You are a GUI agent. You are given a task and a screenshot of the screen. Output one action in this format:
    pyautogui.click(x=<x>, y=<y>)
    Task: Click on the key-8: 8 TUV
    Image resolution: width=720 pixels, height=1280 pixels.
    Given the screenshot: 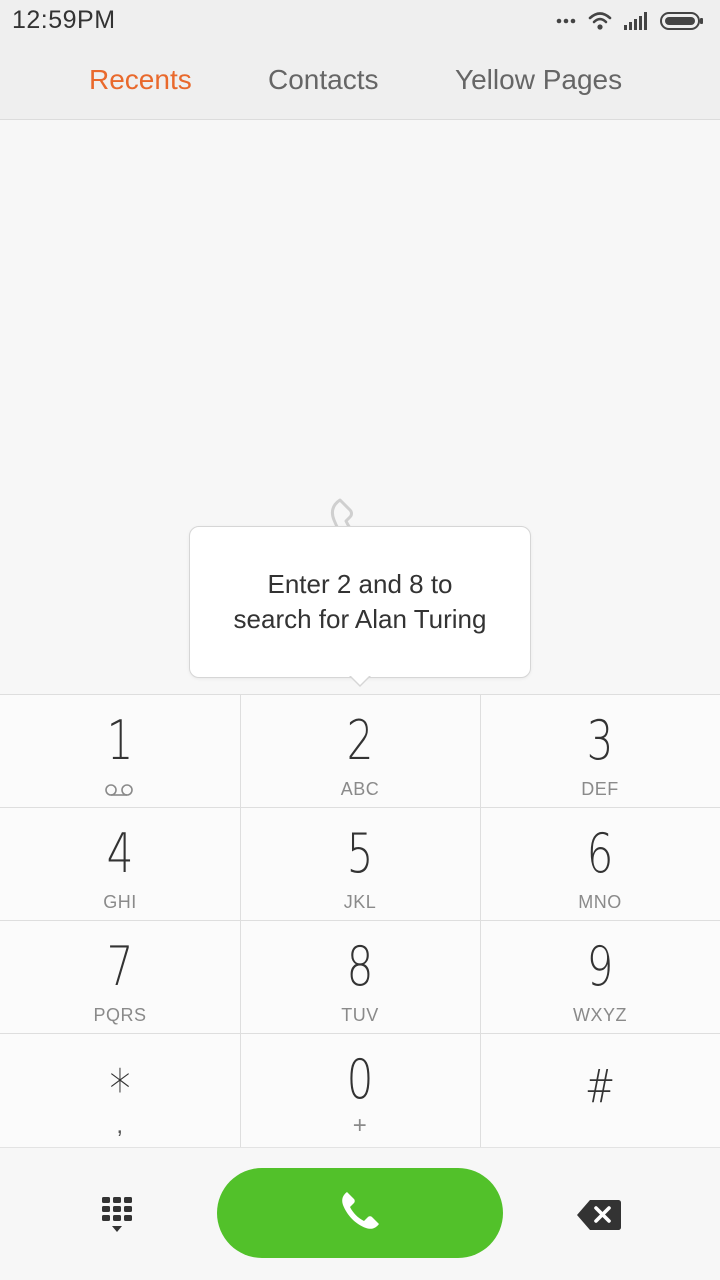 What is the action you would take?
    pyautogui.click(x=360, y=977)
    